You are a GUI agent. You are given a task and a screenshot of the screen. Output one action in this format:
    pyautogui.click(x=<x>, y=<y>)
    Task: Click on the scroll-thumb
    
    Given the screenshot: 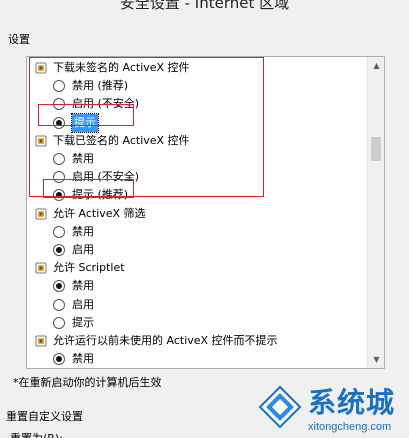 What is the action you would take?
    pyautogui.click(x=376, y=149)
    